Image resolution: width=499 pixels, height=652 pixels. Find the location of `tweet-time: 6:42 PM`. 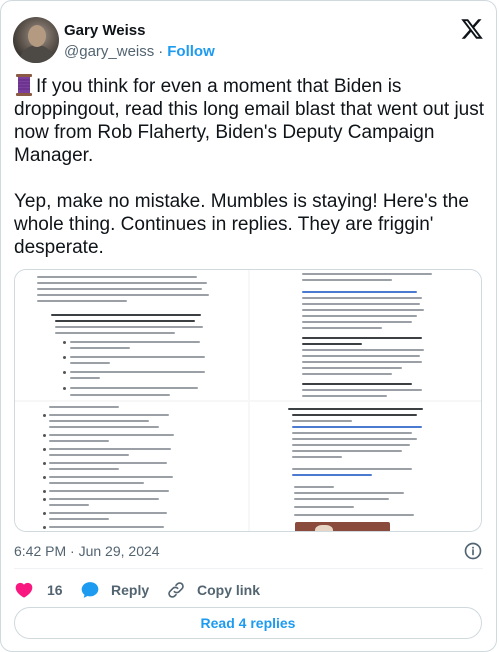

tweet-time: 6:42 PM is located at coordinates (40, 551).